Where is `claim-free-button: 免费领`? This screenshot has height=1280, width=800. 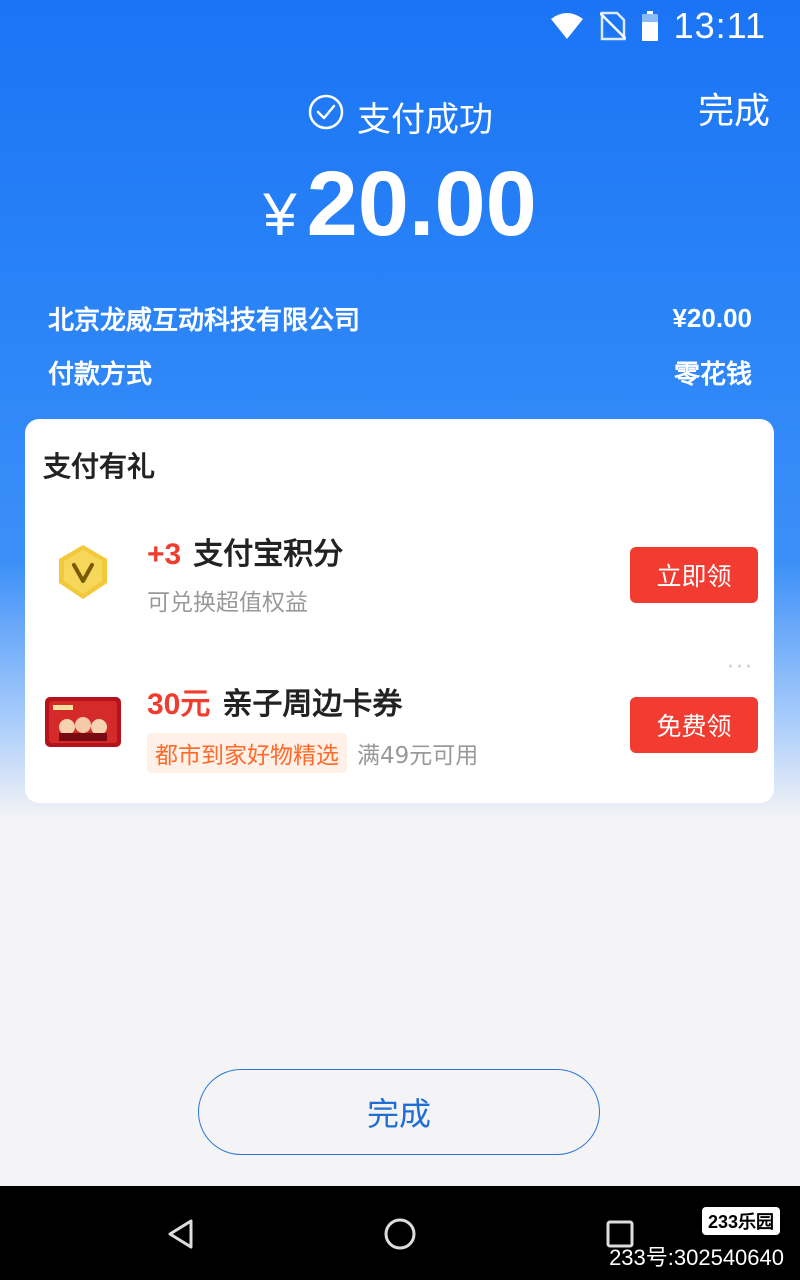 claim-free-button: 免费领 is located at coordinates (694, 725).